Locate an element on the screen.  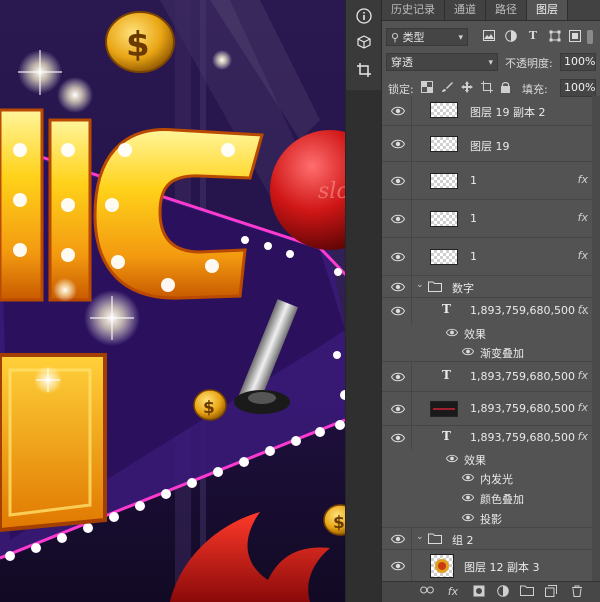
adjustment-icon is located at coordinates (503, 592).